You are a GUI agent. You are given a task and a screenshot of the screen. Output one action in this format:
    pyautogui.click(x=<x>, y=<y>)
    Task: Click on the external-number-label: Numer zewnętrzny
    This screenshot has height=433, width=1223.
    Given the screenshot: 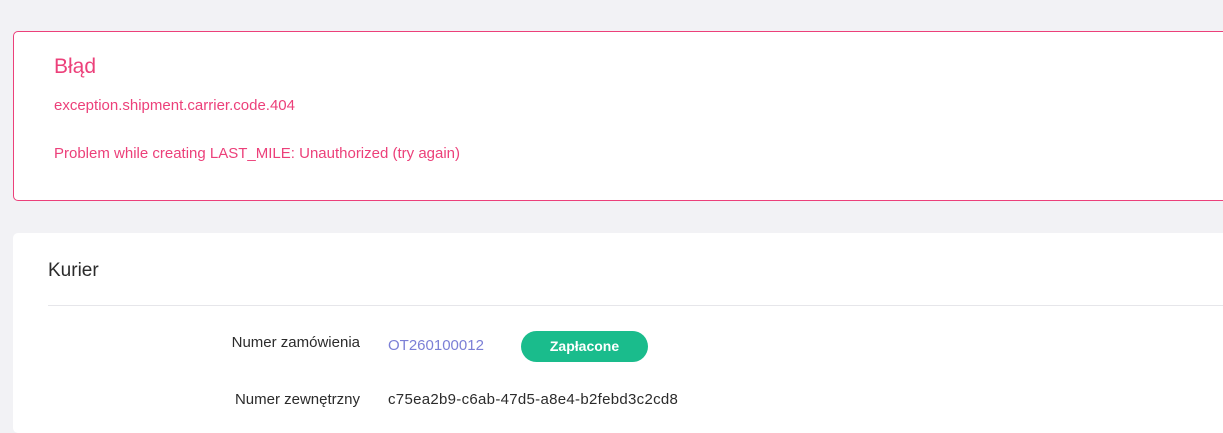 What is the action you would take?
    pyautogui.click(x=297, y=399)
    